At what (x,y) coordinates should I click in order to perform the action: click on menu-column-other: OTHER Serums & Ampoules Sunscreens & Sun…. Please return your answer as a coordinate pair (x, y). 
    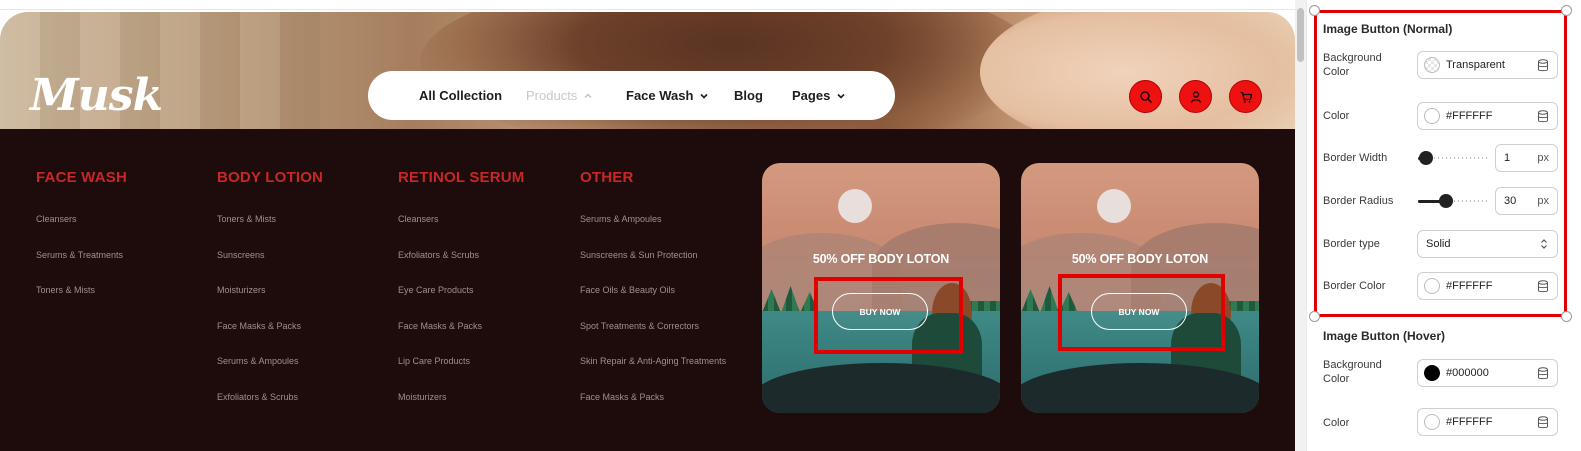
    Looking at the image, I should click on (653, 298).